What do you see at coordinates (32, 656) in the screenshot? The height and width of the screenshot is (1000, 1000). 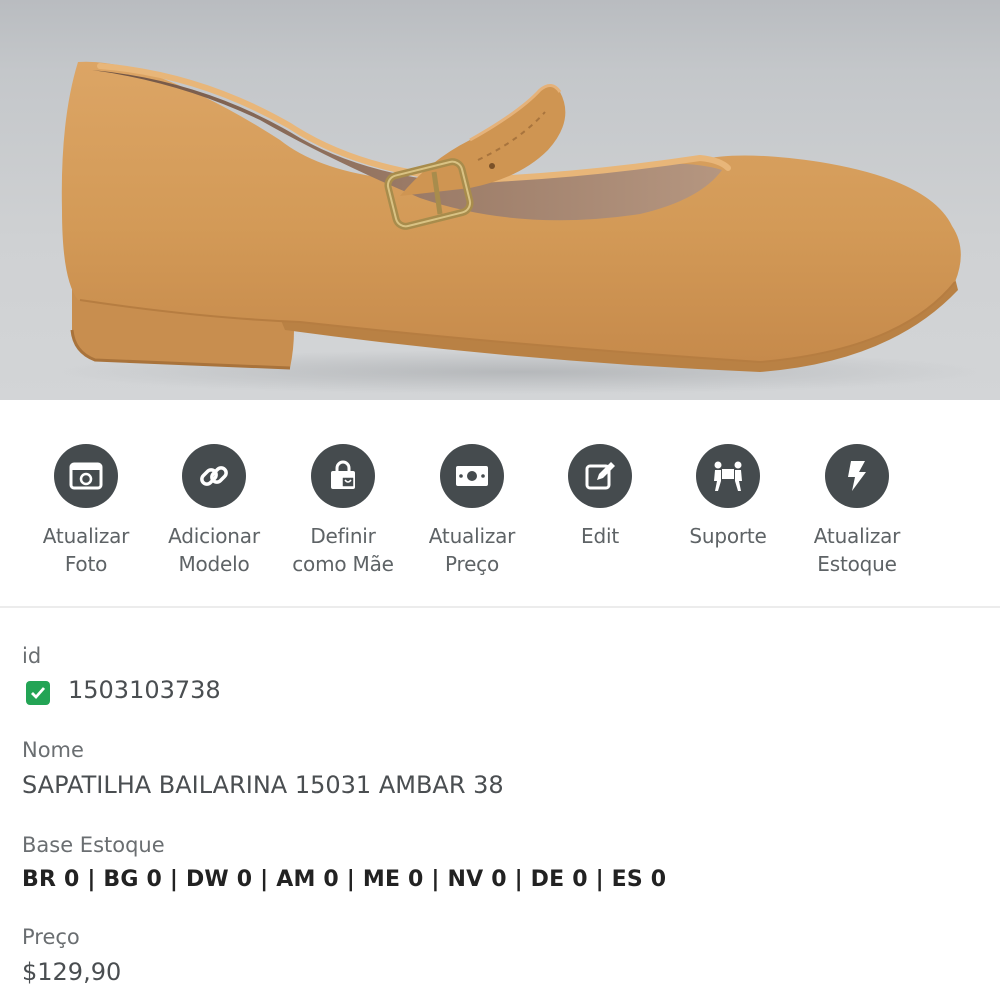 I see `id-label: id` at bounding box center [32, 656].